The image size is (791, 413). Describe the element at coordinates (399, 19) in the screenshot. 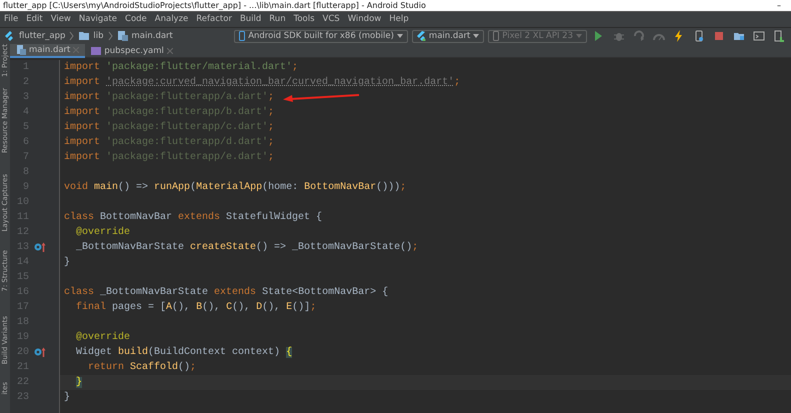

I see `menu-item: Help` at that location.